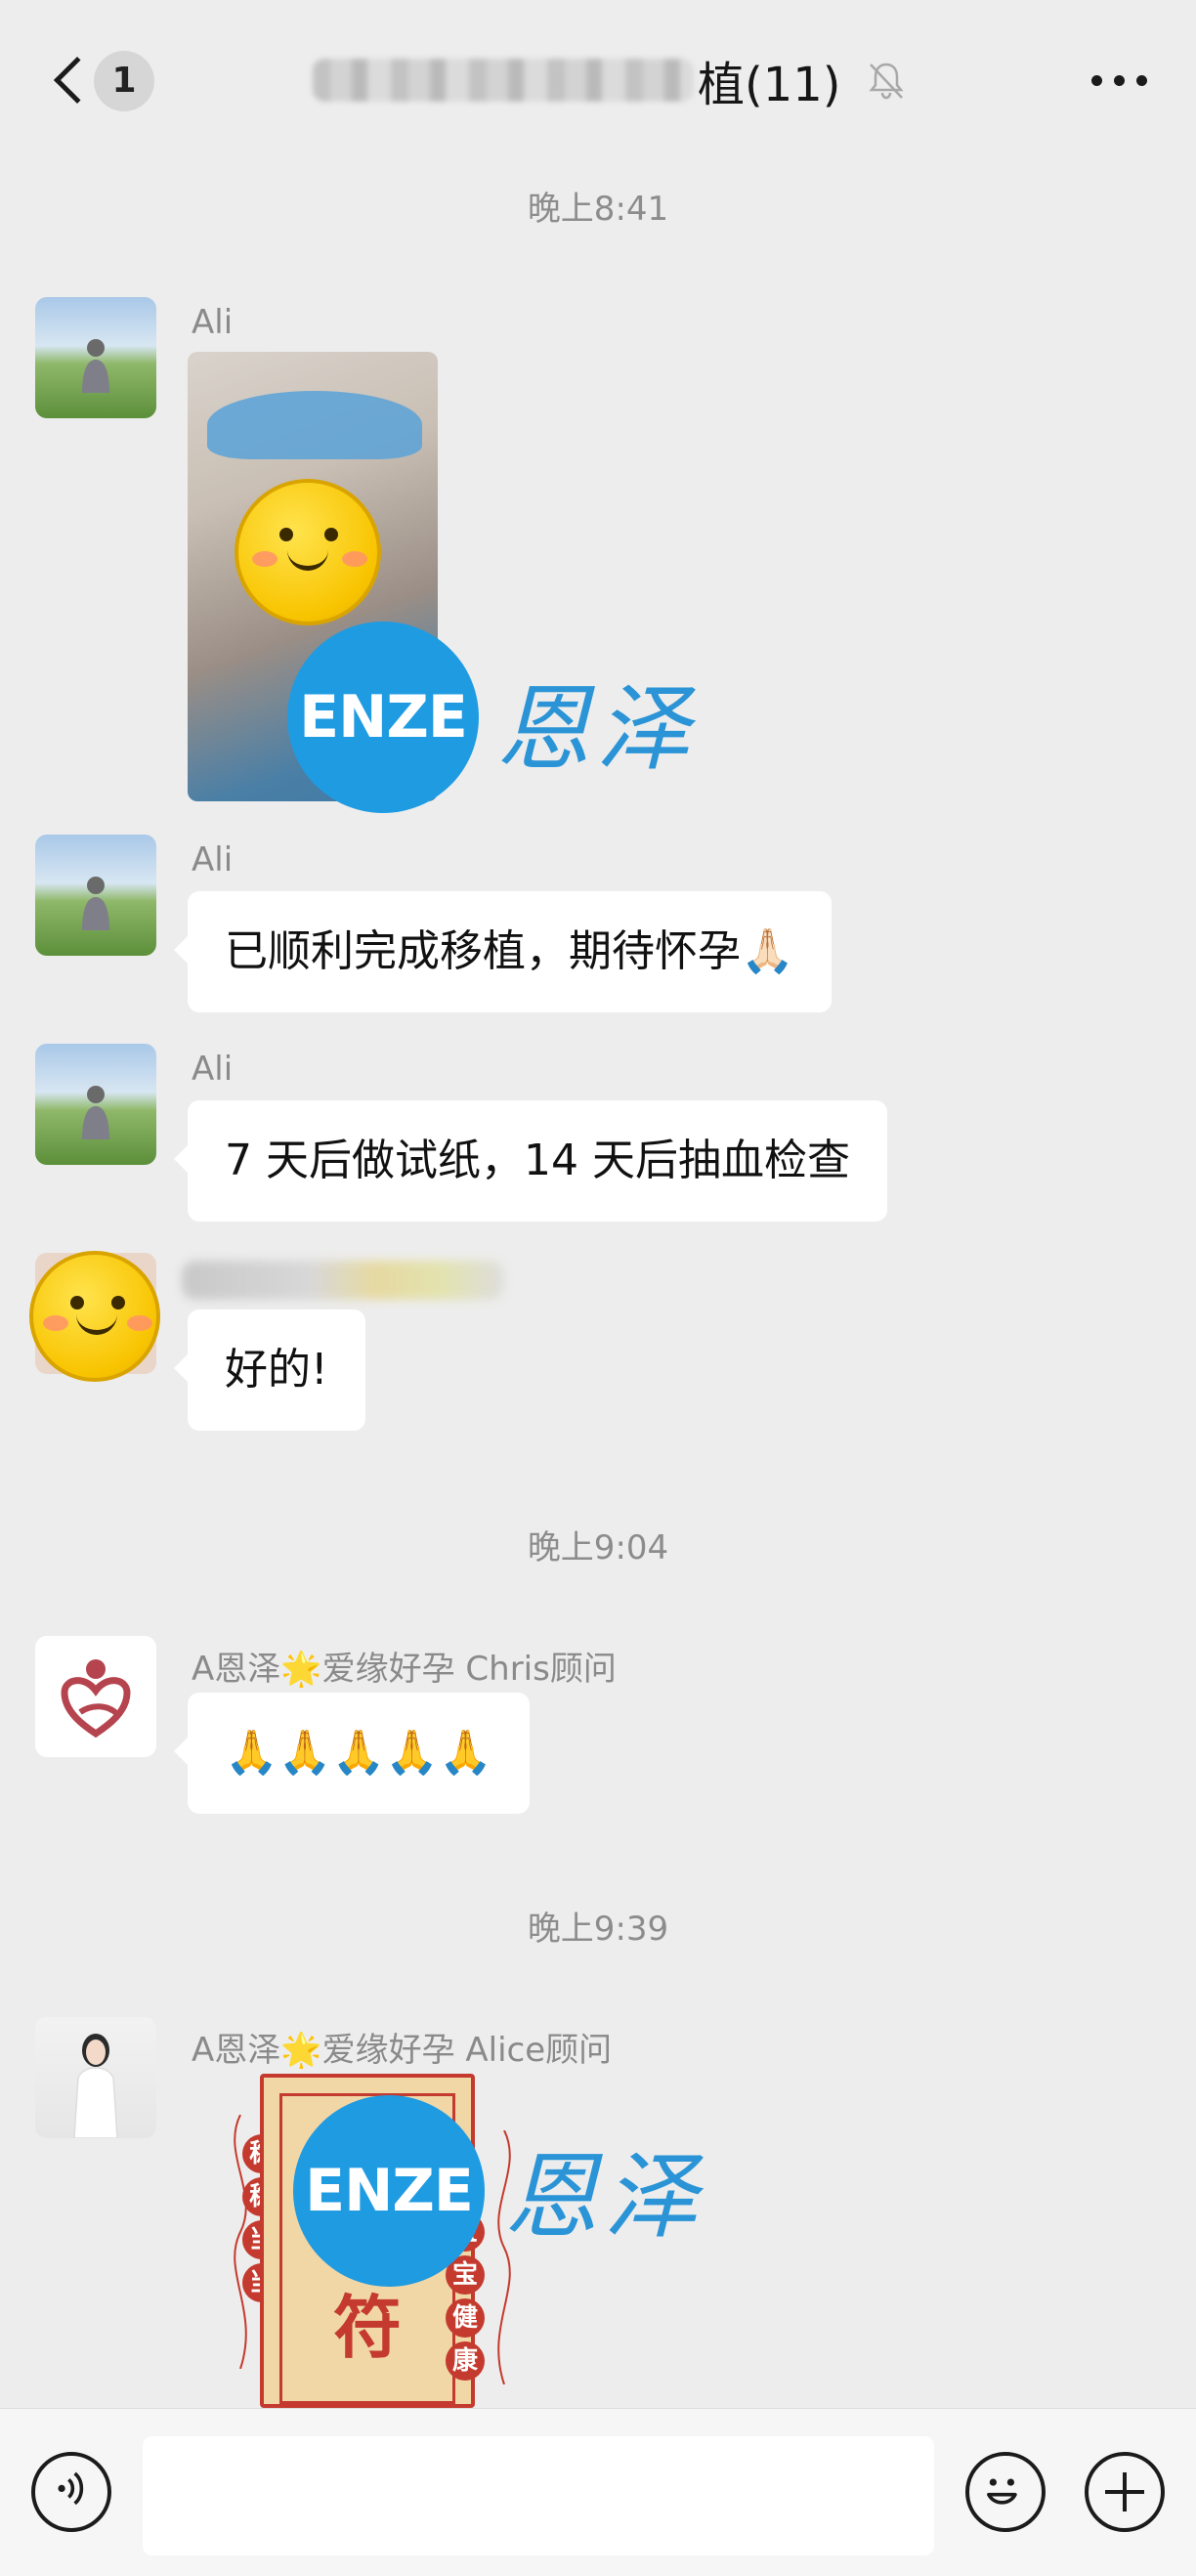 This screenshot has height=2576, width=1196. I want to click on text-message-bubble: 7 天后做试纸，14 天后抽血检查, so click(530, 1161).